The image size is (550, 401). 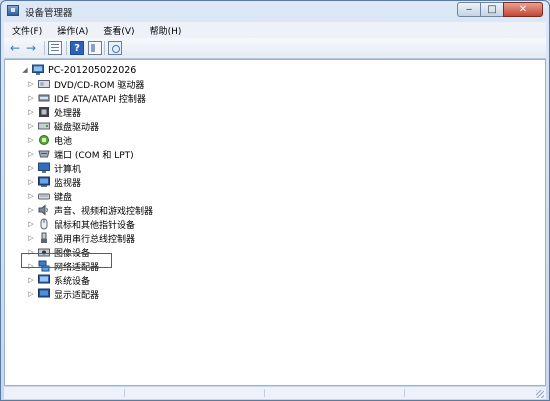 What do you see at coordinates (95, 48) in the screenshot?
I see `properties-icon` at bounding box center [95, 48].